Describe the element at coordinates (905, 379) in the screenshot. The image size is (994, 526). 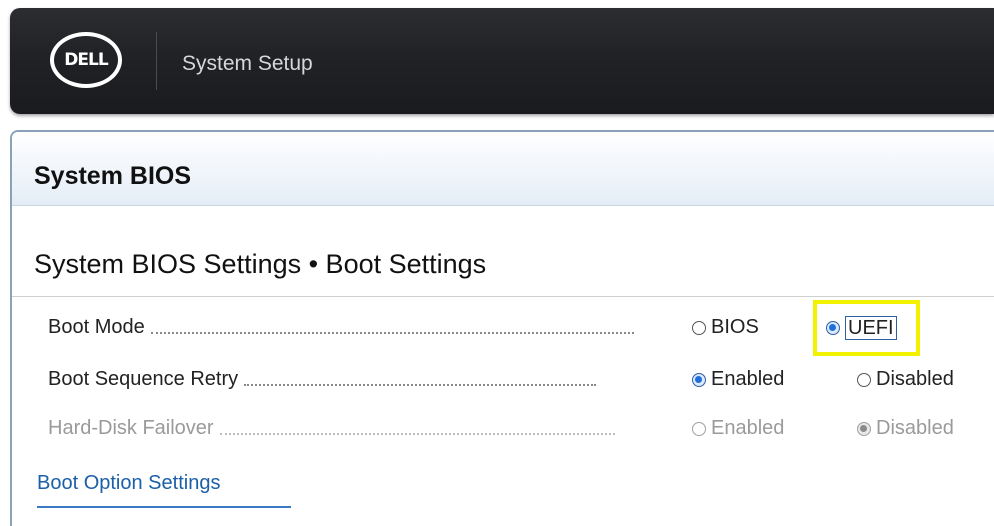
I see `radio-boot-sequence-retry-disabled: Disabled` at that location.